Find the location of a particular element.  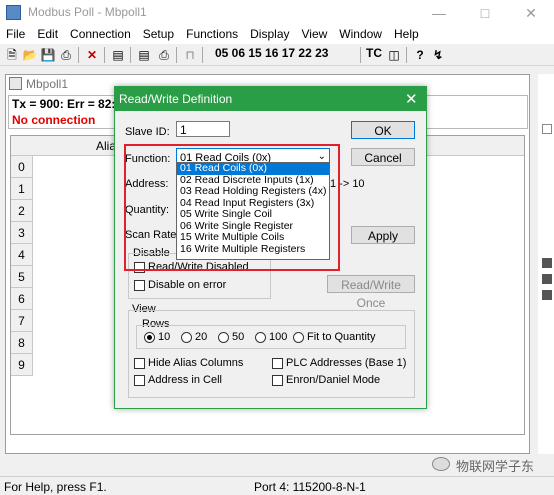

window-icon: ▤ is located at coordinates (118, 55).